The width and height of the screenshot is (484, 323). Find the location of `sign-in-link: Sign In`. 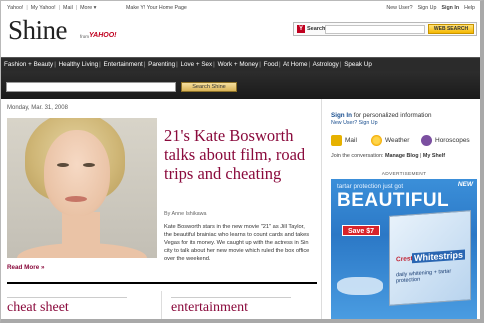

sign-in-link: Sign In is located at coordinates (450, 8).